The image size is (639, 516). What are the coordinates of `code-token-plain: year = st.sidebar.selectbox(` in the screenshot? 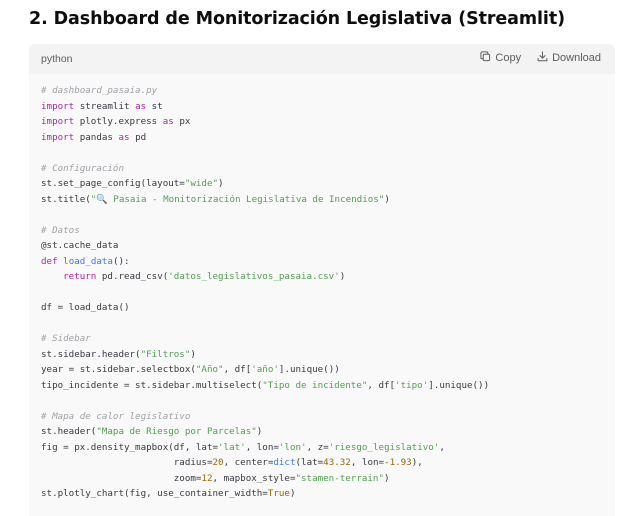 It's located at (118, 369).